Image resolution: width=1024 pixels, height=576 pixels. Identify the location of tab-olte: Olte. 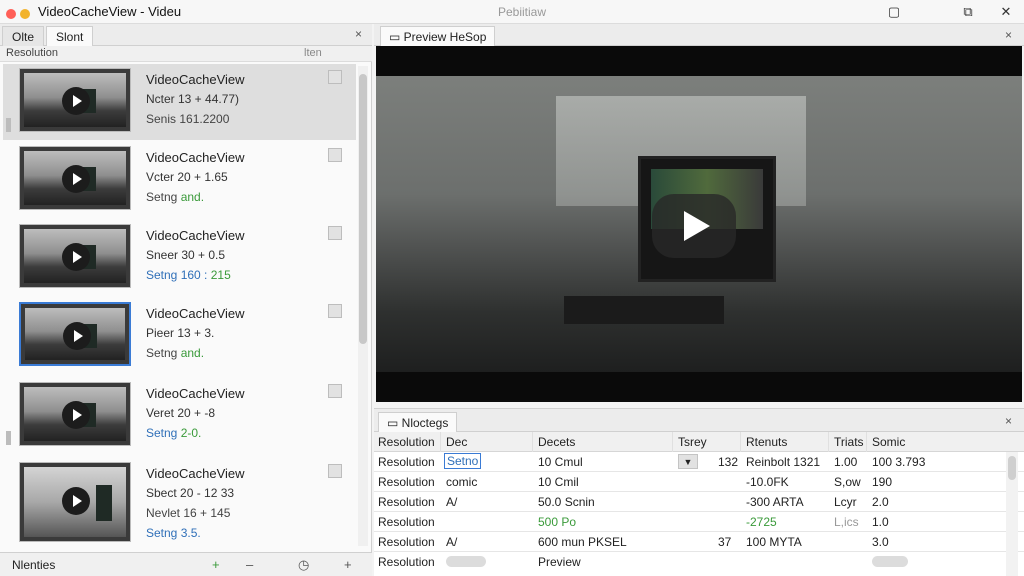
(23, 36).